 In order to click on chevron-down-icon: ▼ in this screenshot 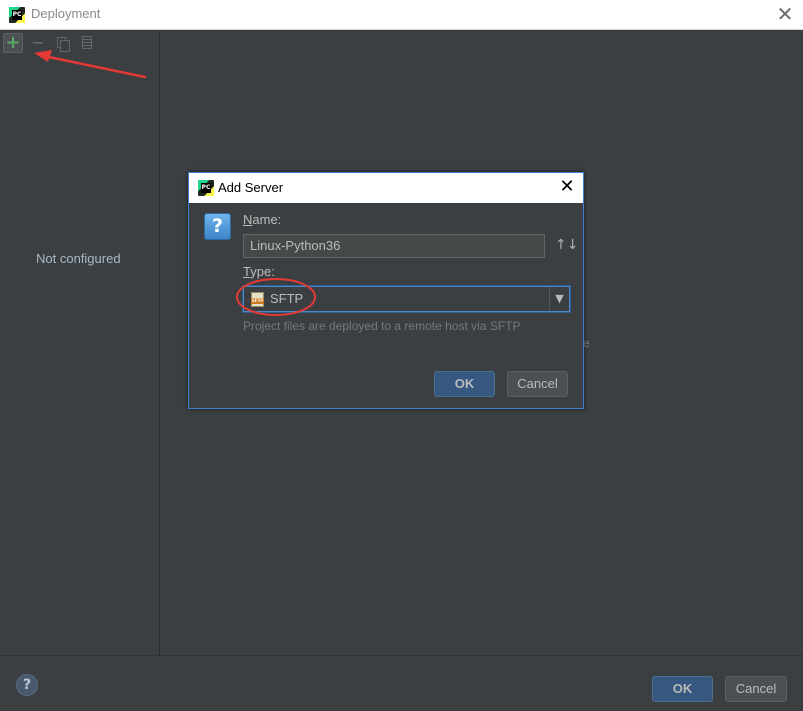, I will do `click(559, 299)`.